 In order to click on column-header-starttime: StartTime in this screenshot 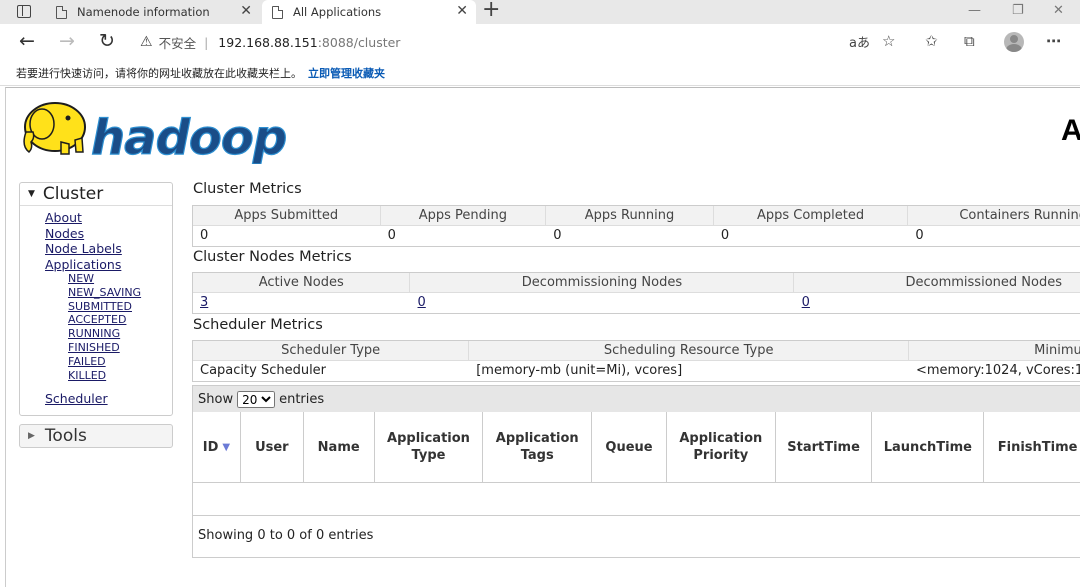, I will do `click(824, 447)`.